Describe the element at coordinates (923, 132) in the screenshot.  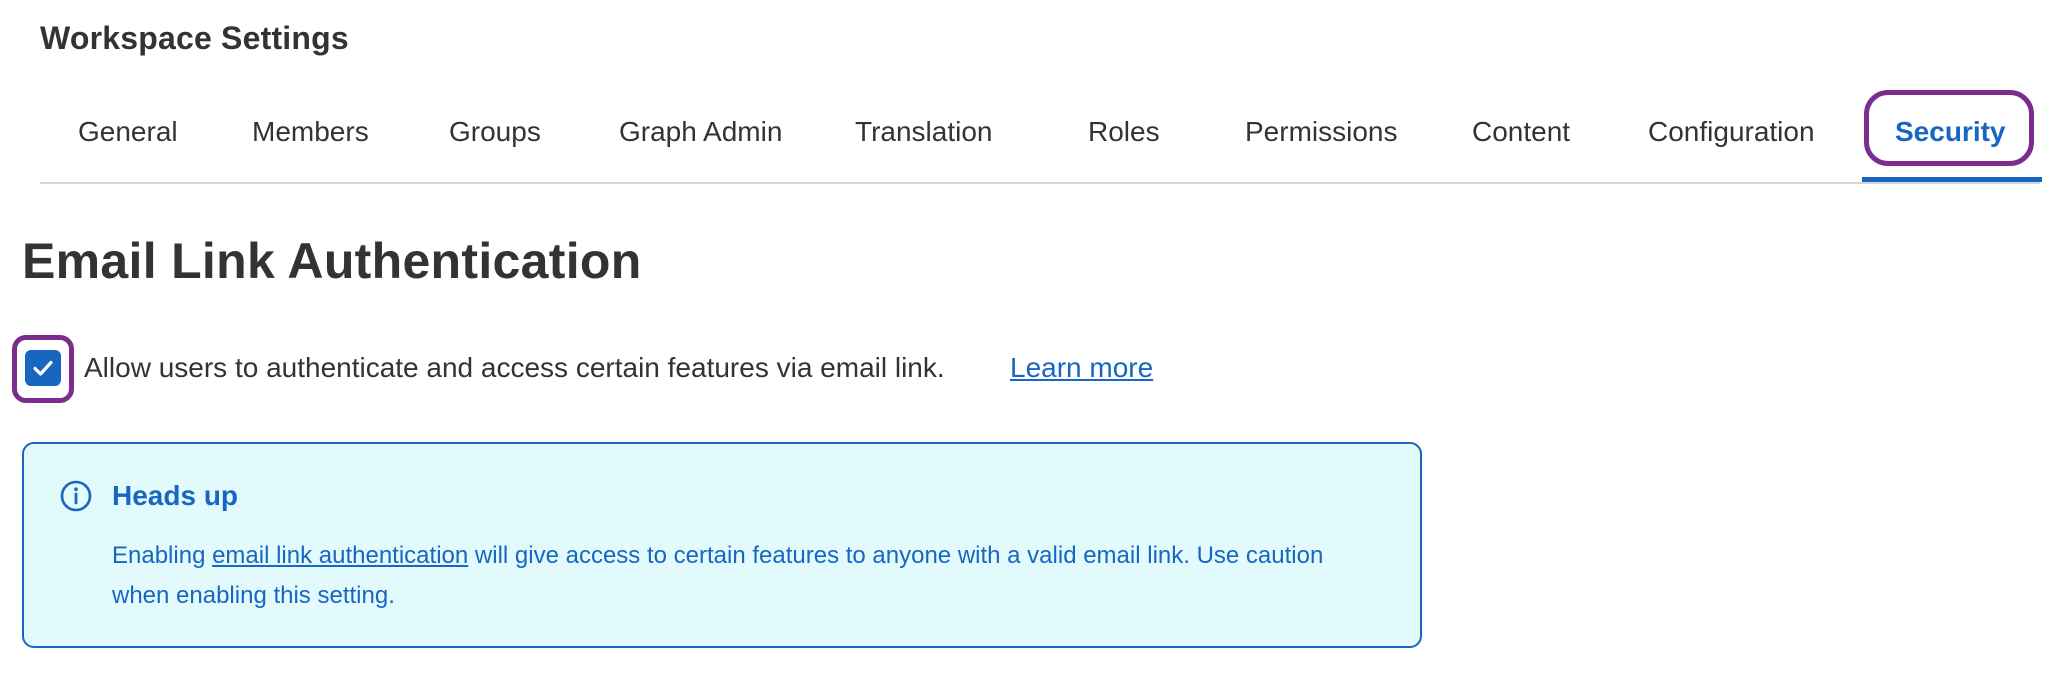
I see `tab-translation: Translation` at that location.